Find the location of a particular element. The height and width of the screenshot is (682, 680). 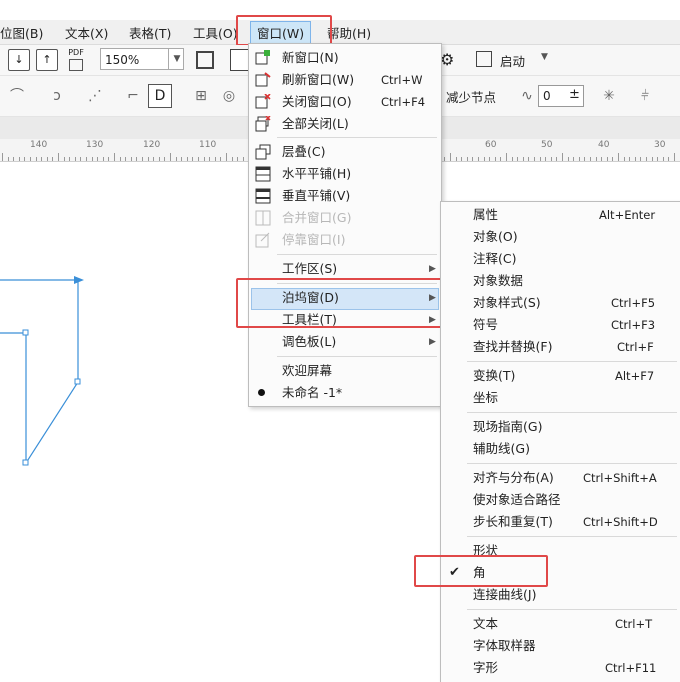

menu-bitmap: 位图(B) is located at coordinates (21, 32).